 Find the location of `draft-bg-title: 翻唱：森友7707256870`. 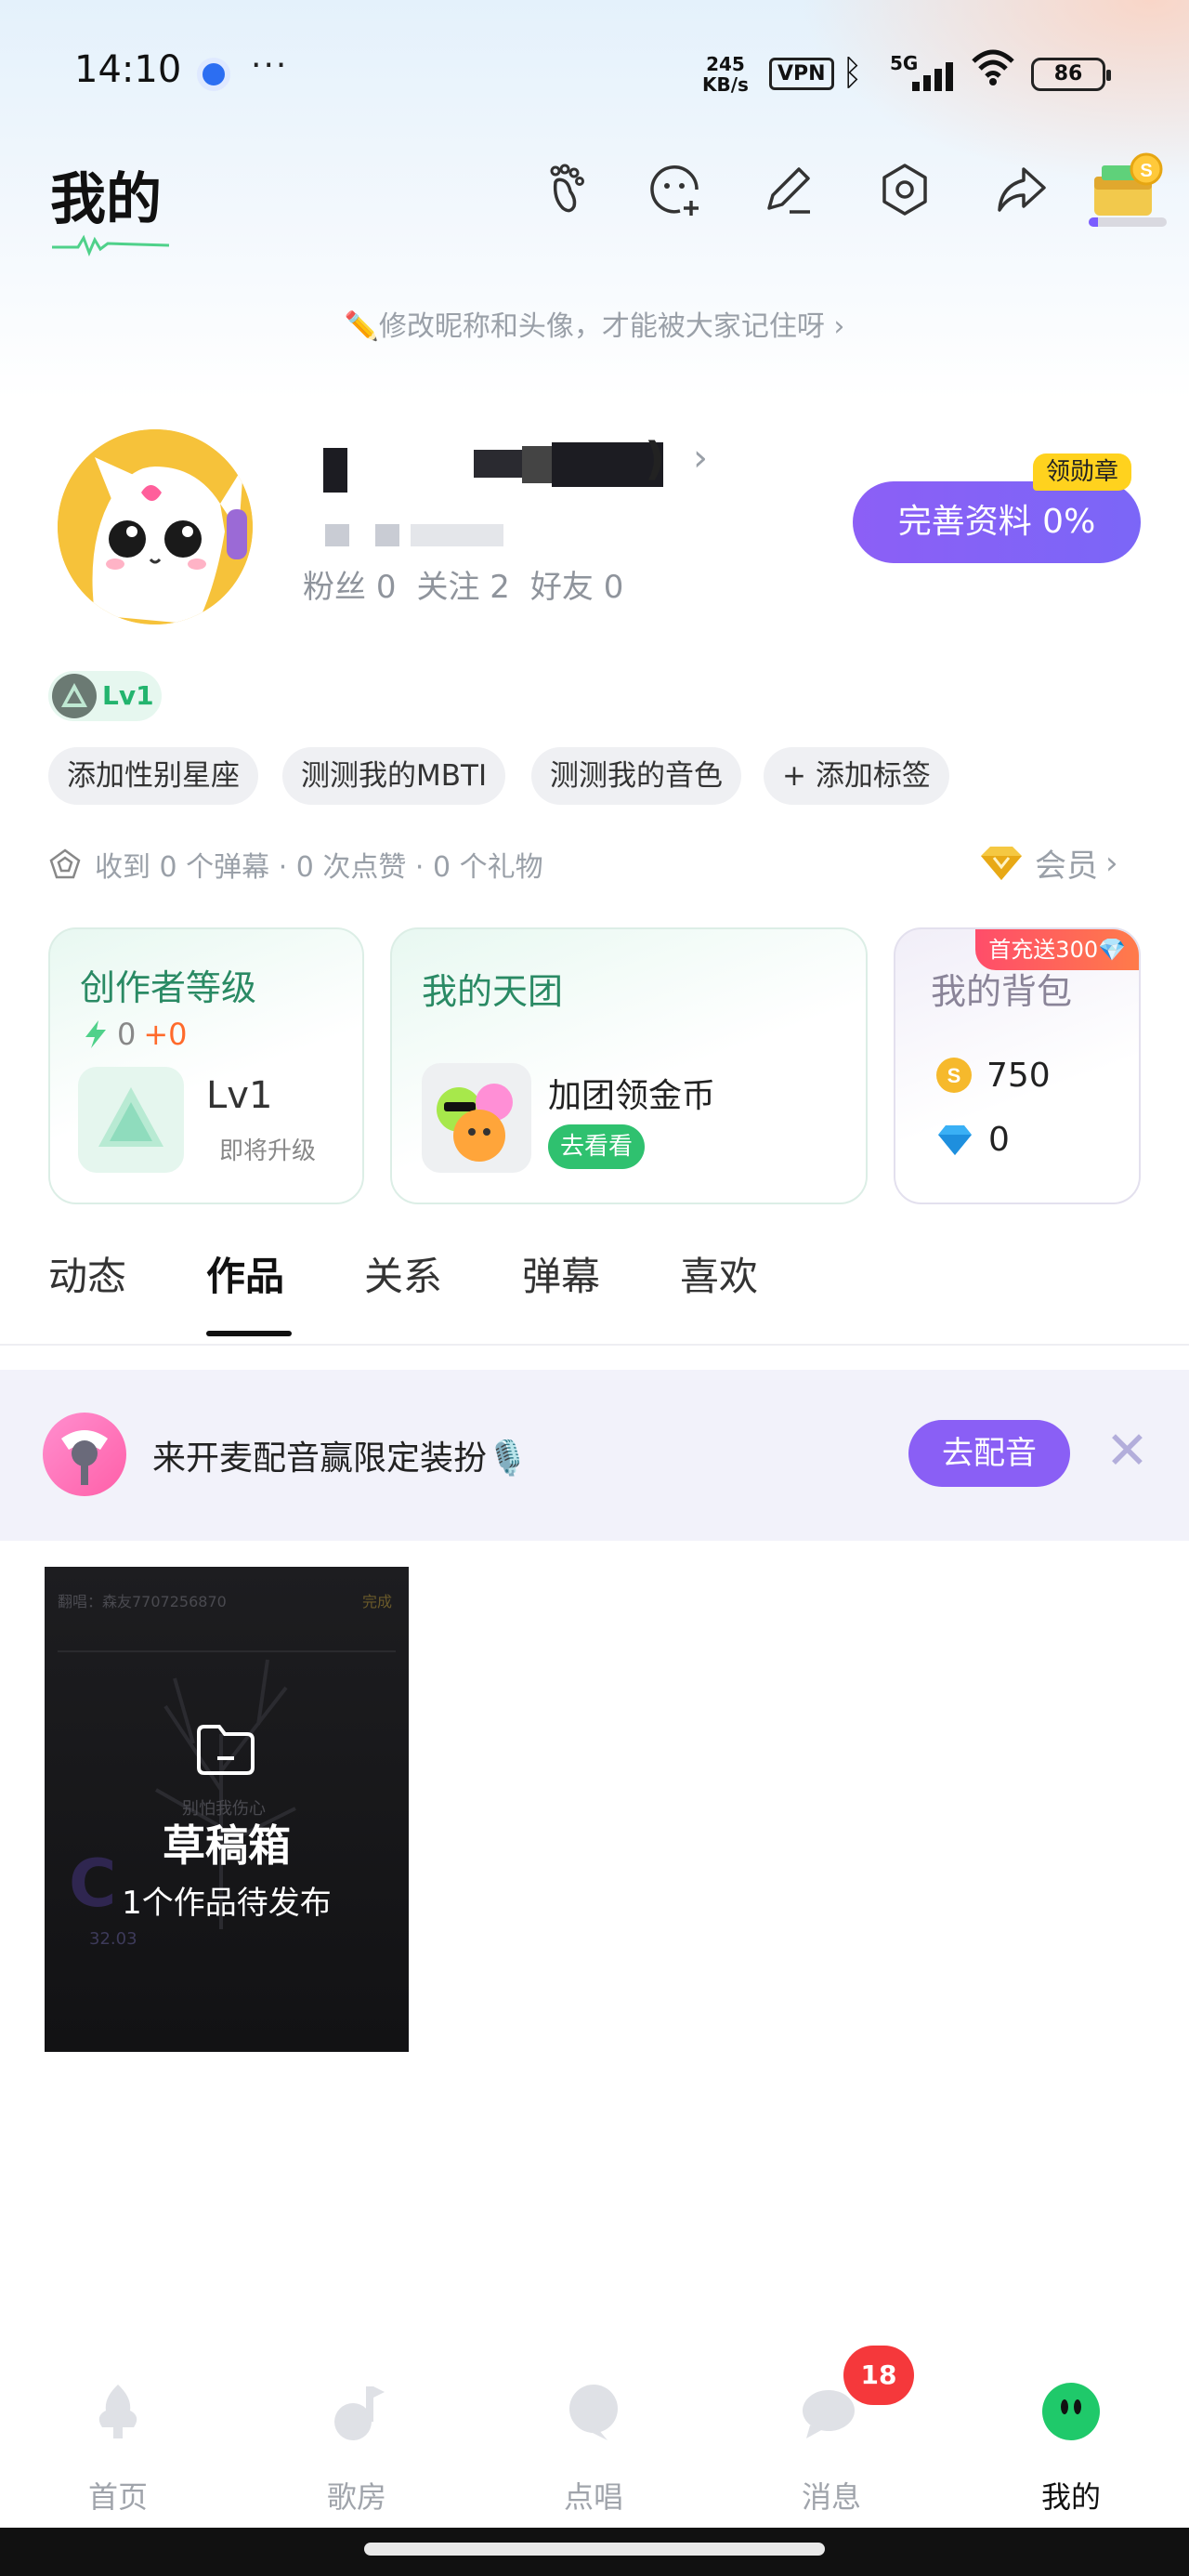

draft-bg-title: 翻唱：森友7707256870 is located at coordinates (143, 1601).